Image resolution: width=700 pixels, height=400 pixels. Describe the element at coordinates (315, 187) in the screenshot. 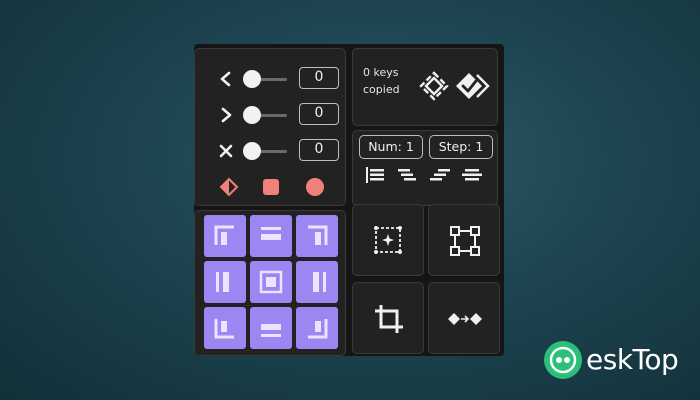

I see `circle-icon` at that location.